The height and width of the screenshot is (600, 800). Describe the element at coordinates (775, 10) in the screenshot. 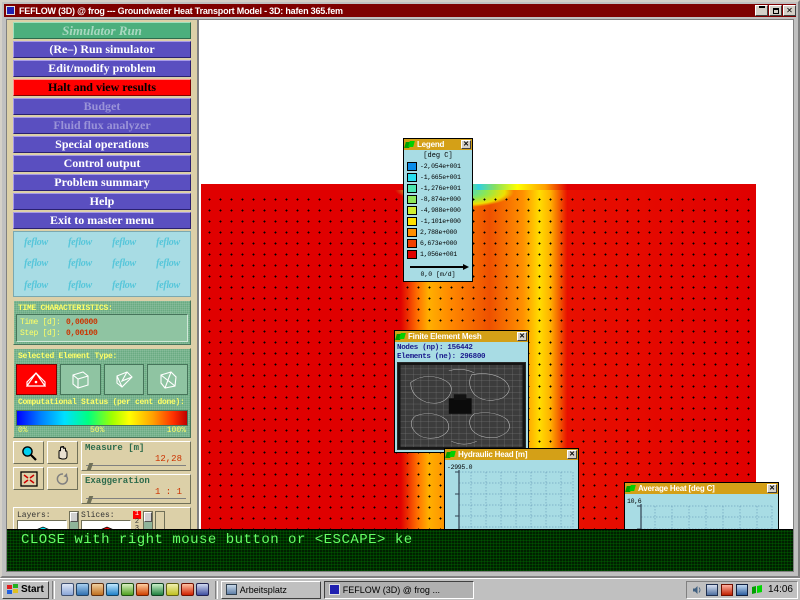

I see `maximize-button` at that location.